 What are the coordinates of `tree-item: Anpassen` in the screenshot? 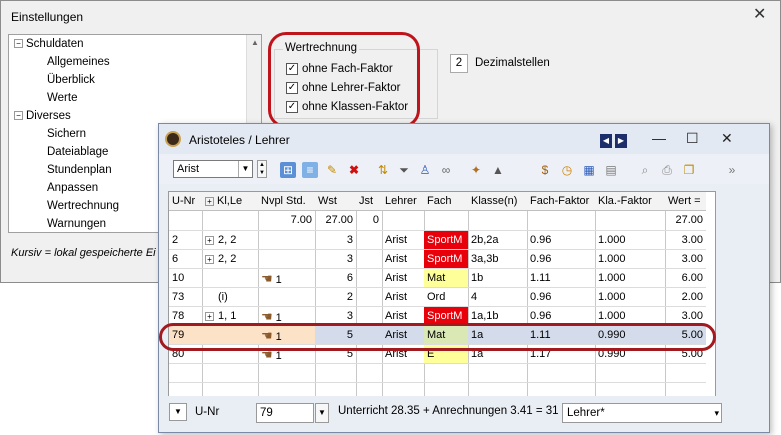 It's located at (72, 188).